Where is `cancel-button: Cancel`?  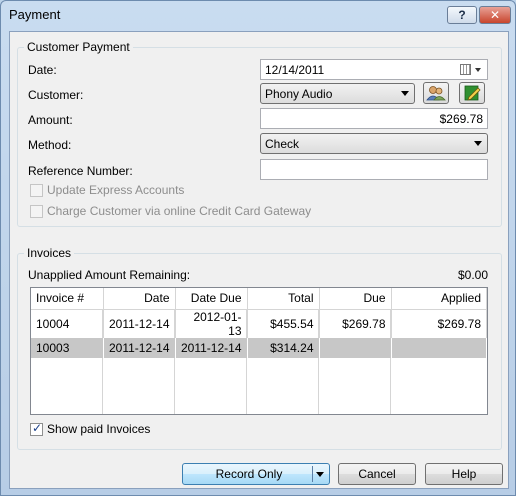
cancel-button: Cancel is located at coordinates (377, 474).